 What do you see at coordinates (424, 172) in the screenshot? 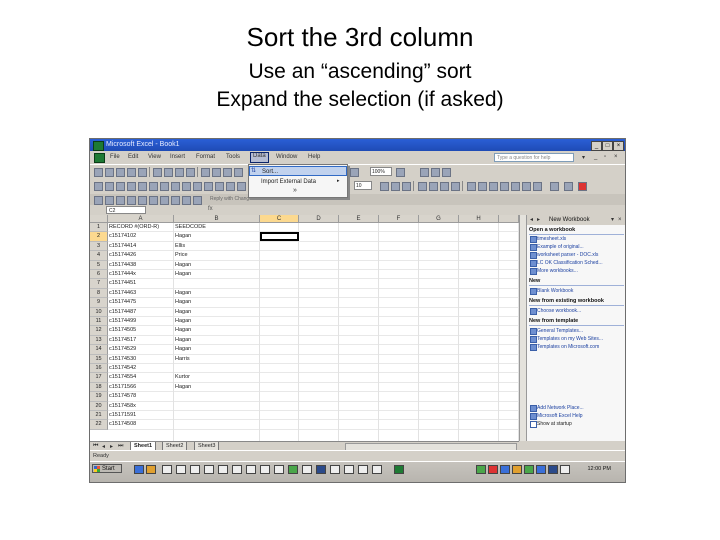
I see `bold-icon` at bounding box center [424, 172].